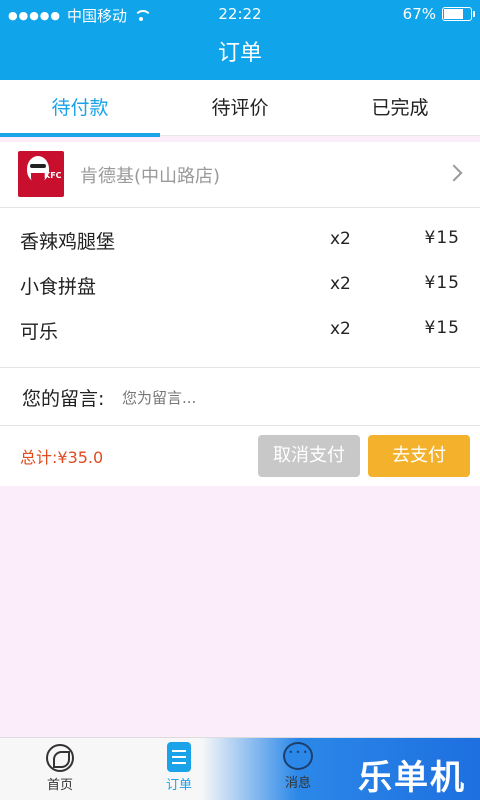  I want to click on item-name: 小食拼盘, so click(58, 287).